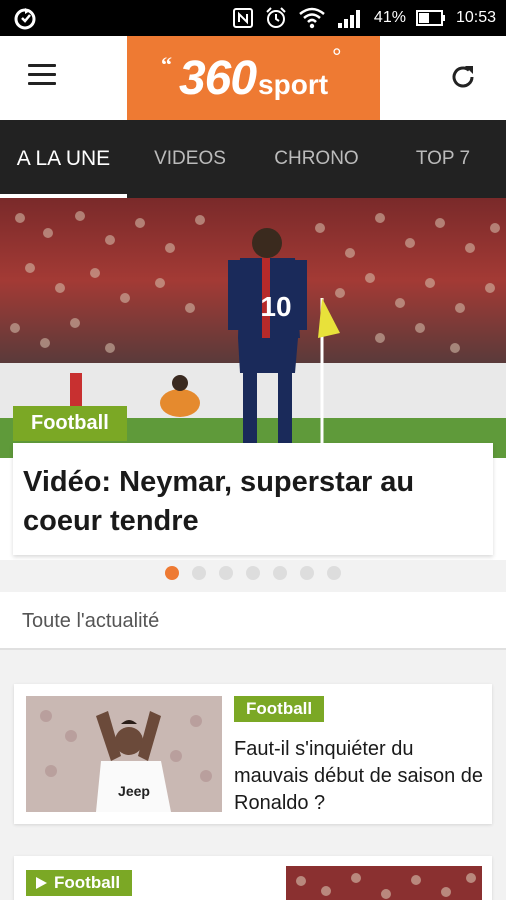  What do you see at coordinates (70, 423) in the screenshot?
I see `hero-category-tag: Football` at bounding box center [70, 423].